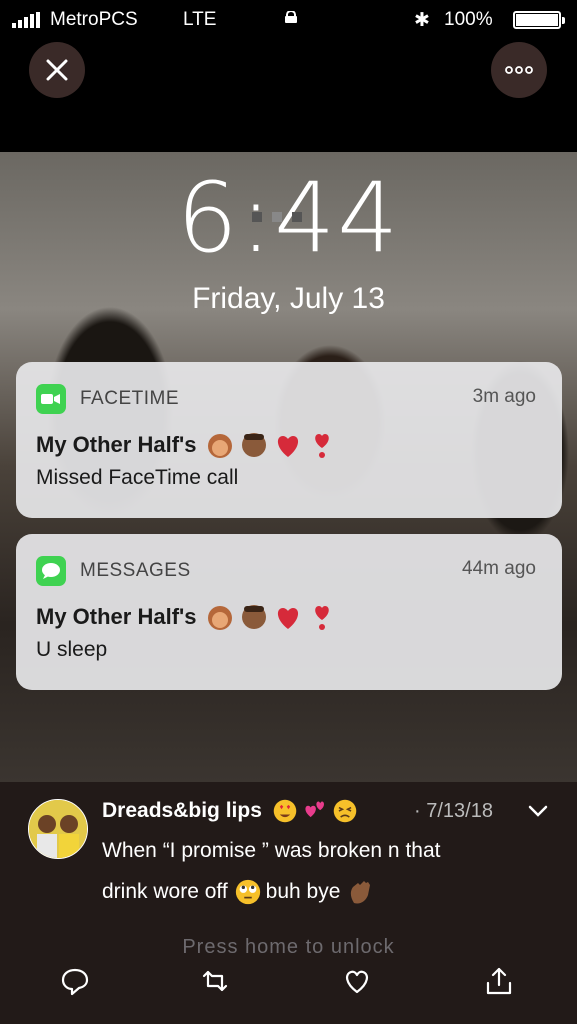 The image size is (577, 1024). I want to click on notification-app-name: MESSAGES, so click(135, 570).